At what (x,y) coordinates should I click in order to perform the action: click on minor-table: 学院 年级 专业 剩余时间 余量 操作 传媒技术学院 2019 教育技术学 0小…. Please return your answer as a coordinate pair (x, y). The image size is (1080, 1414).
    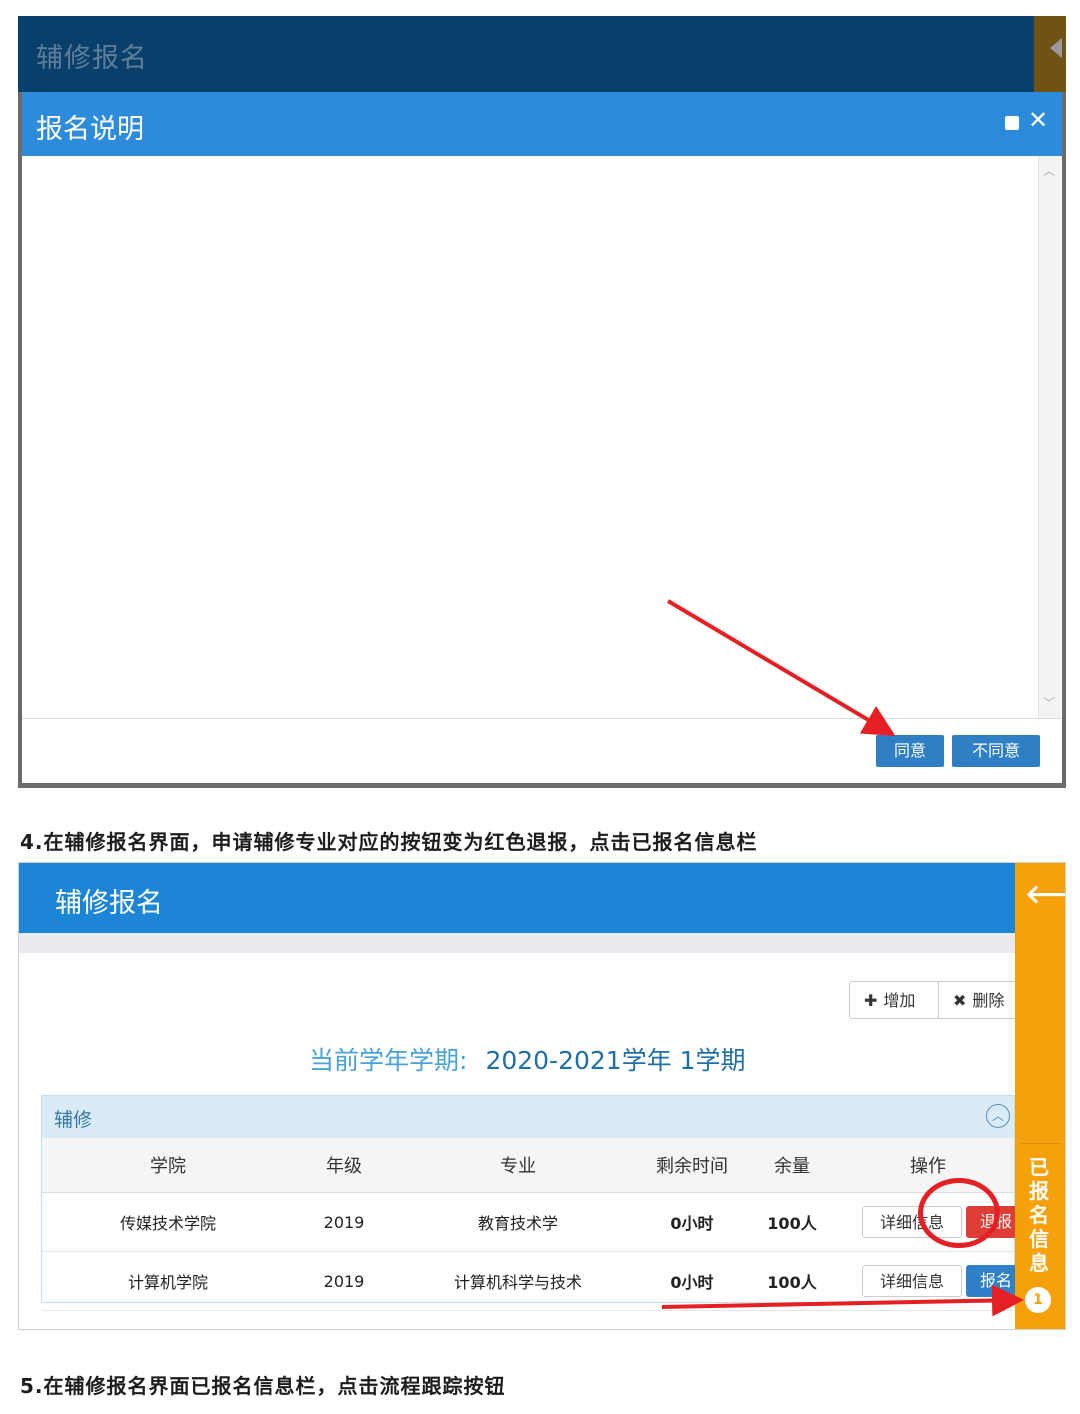
    Looking at the image, I should click on (534, 1224).